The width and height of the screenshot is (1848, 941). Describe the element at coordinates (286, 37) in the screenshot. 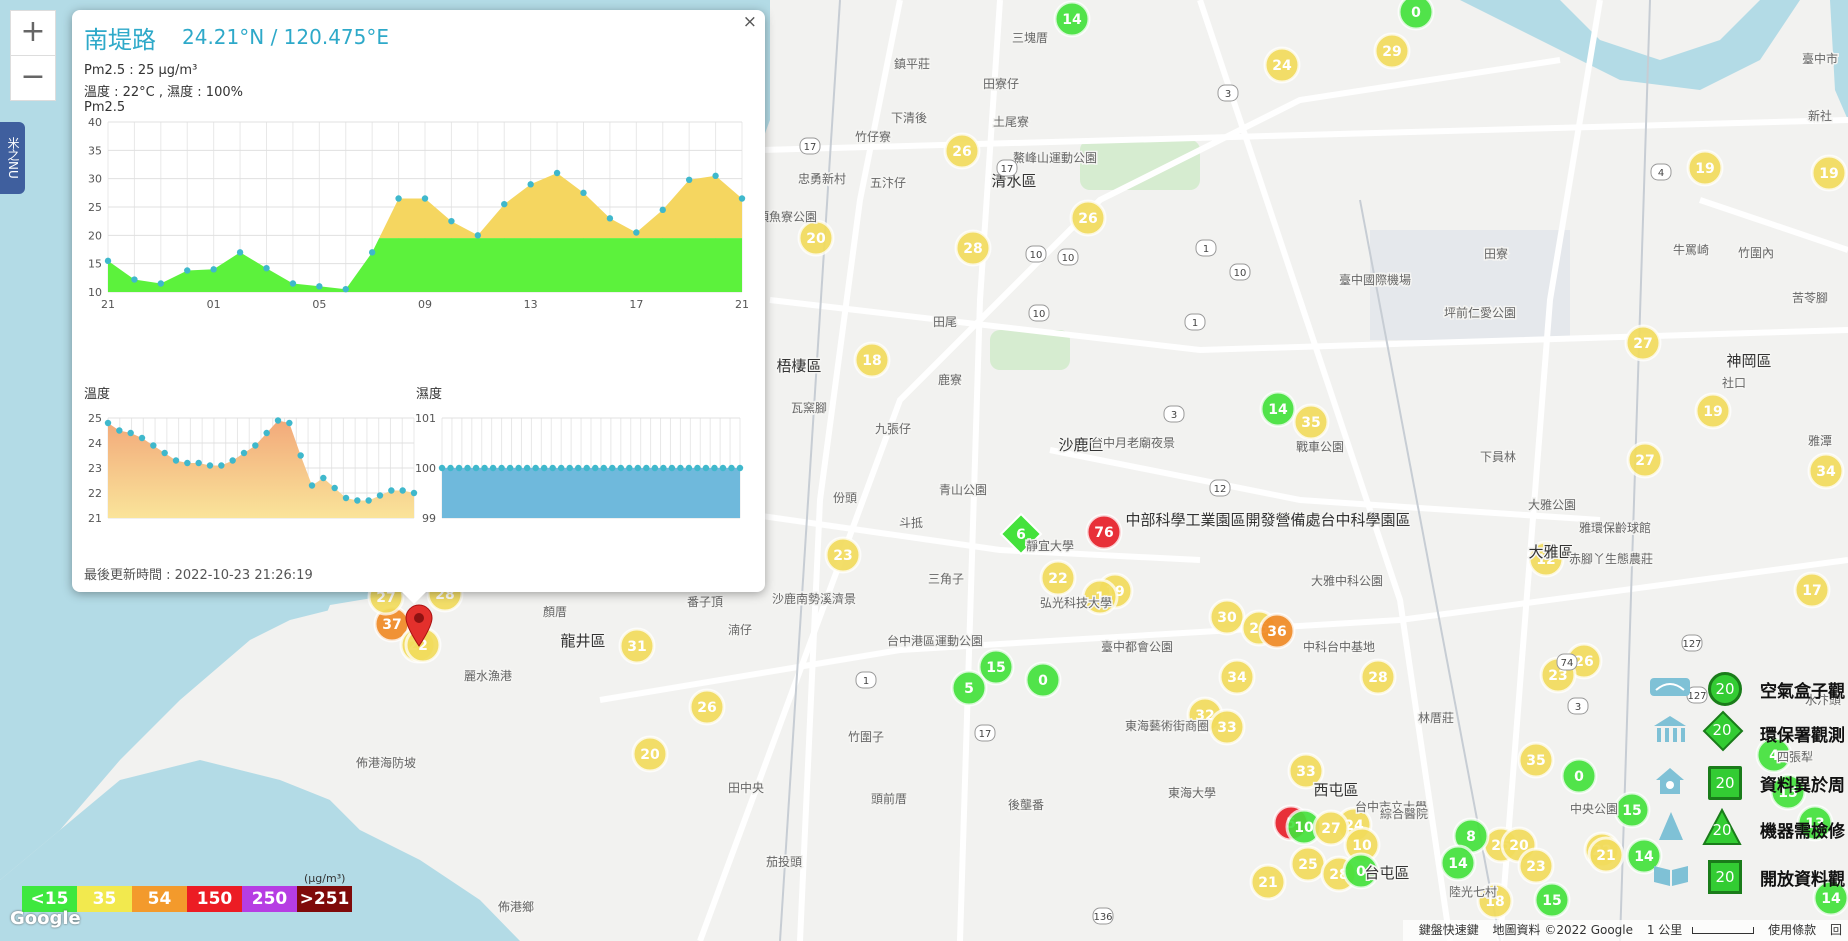

I see `station-coords: 24.21°N / 120.475°E` at that location.